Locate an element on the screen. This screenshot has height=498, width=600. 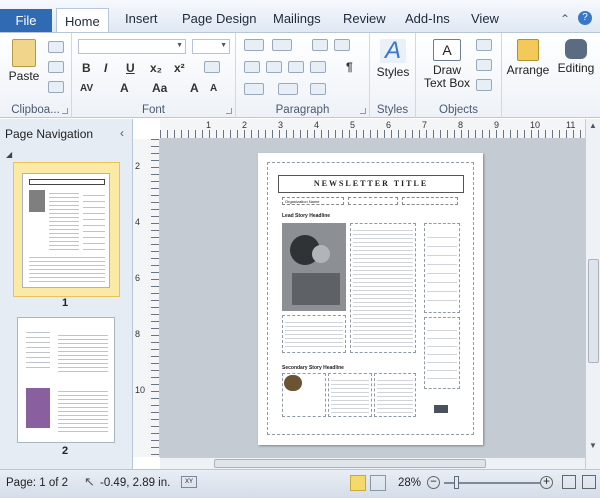
page-number-1: 1 is located at coordinates (65, 303).